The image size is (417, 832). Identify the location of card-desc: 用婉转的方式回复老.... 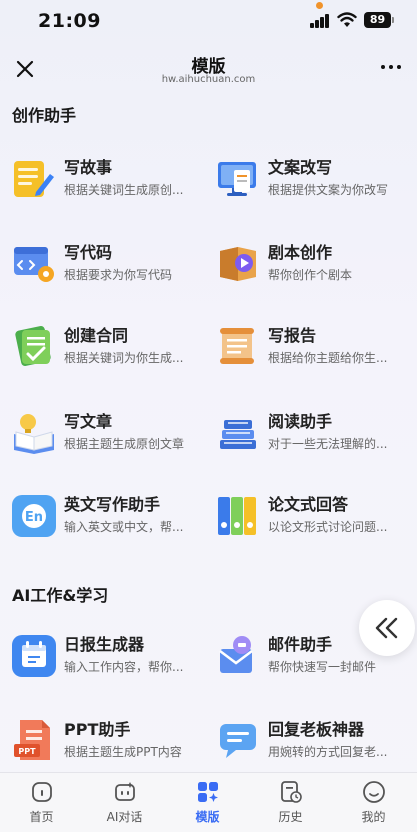
(328, 752).